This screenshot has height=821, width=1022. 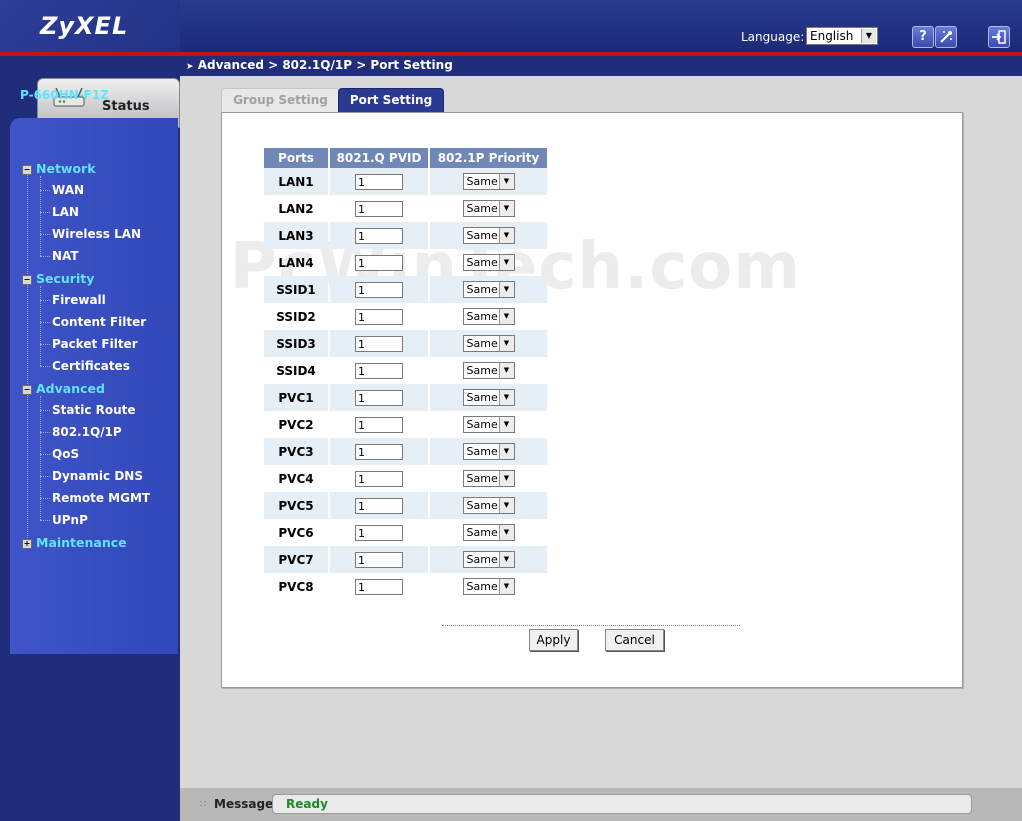 I want to click on nav-item-certificates: Certificates, so click(x=91, y=366).